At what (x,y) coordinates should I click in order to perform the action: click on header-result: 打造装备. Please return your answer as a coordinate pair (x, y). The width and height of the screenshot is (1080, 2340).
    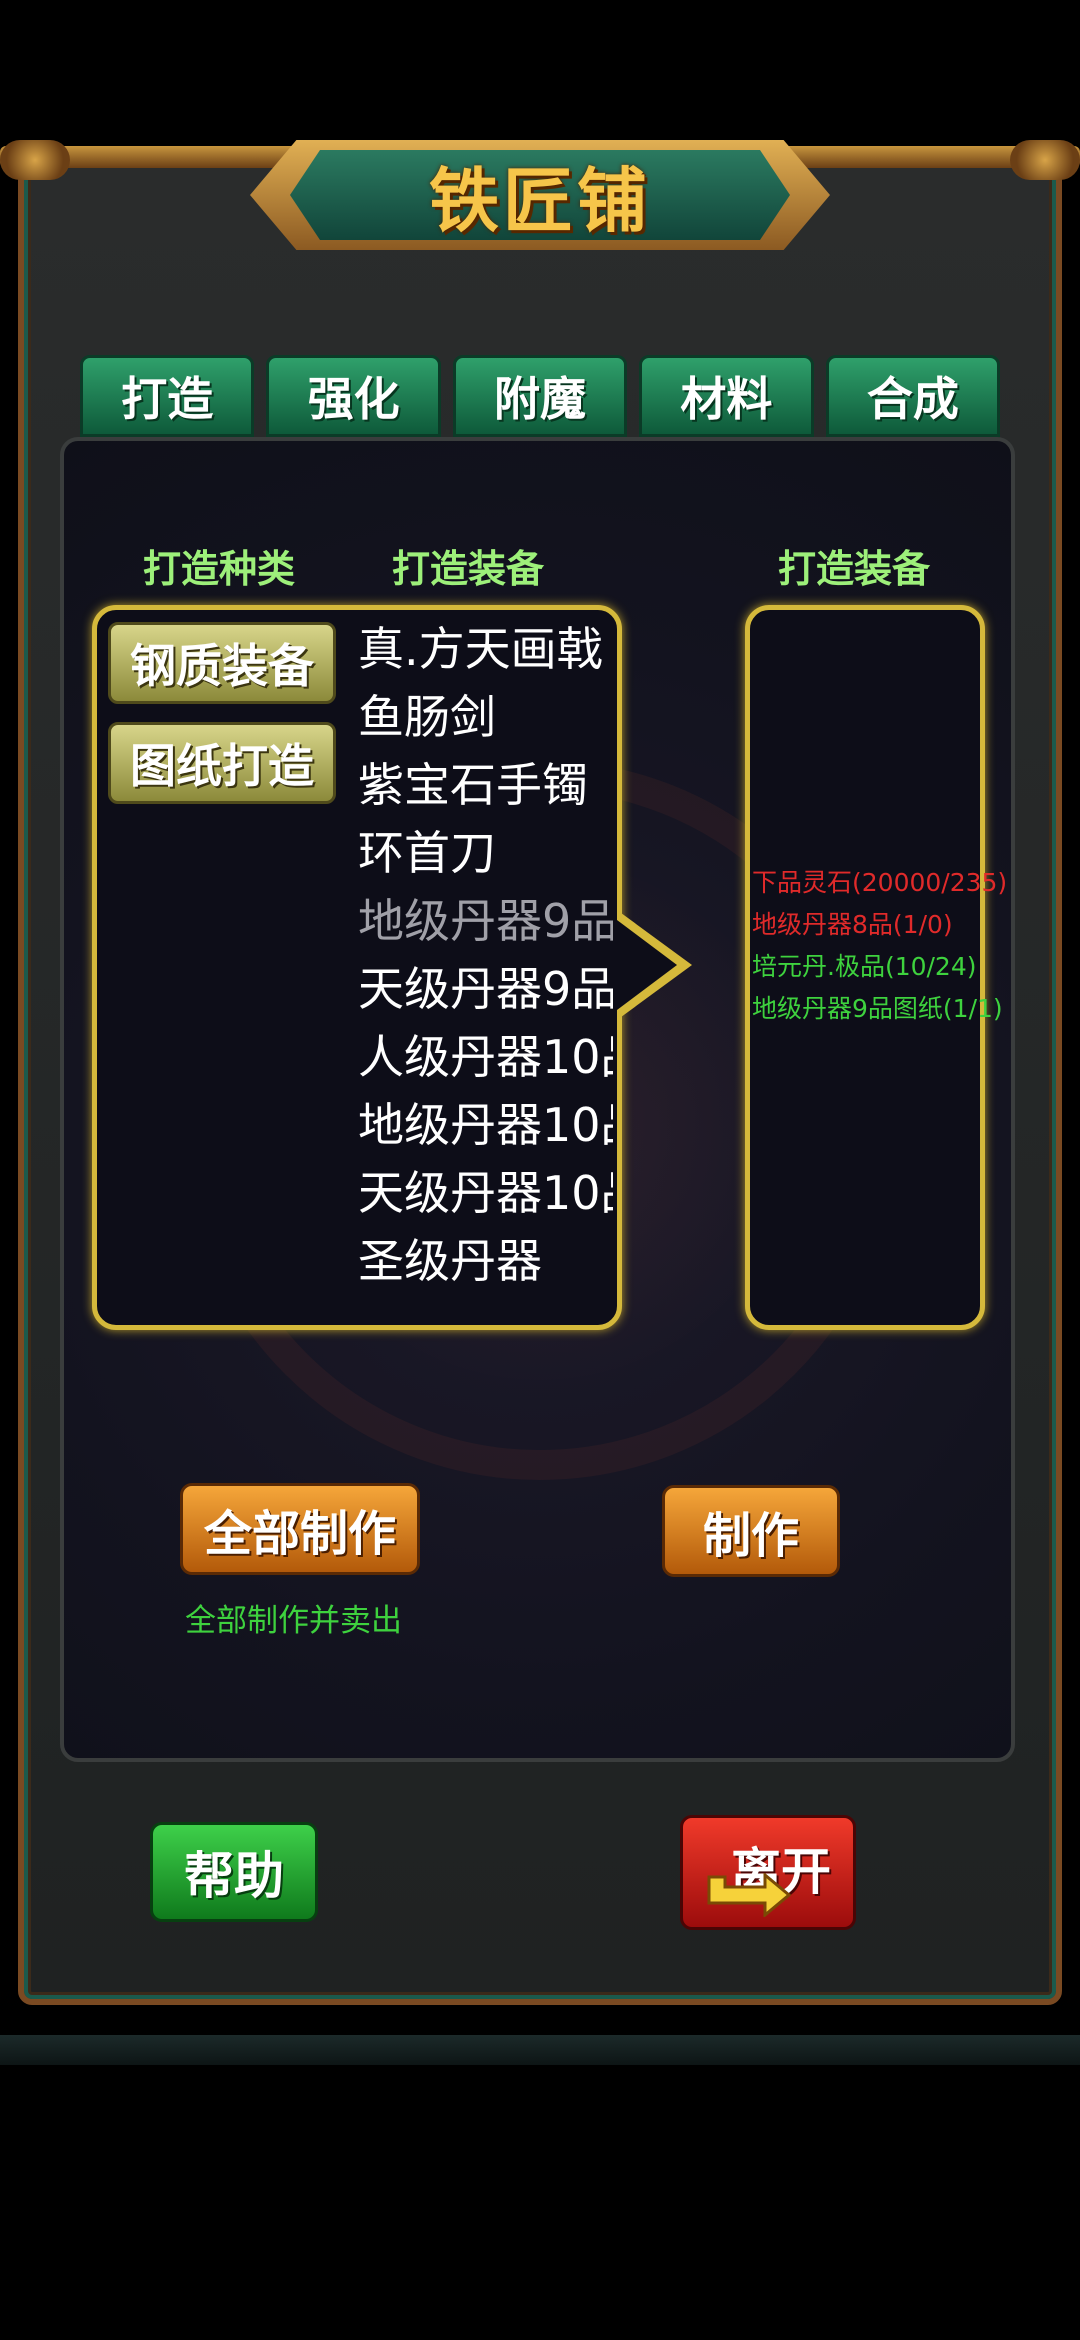
    Looking at the image, I should click on (854, 569).